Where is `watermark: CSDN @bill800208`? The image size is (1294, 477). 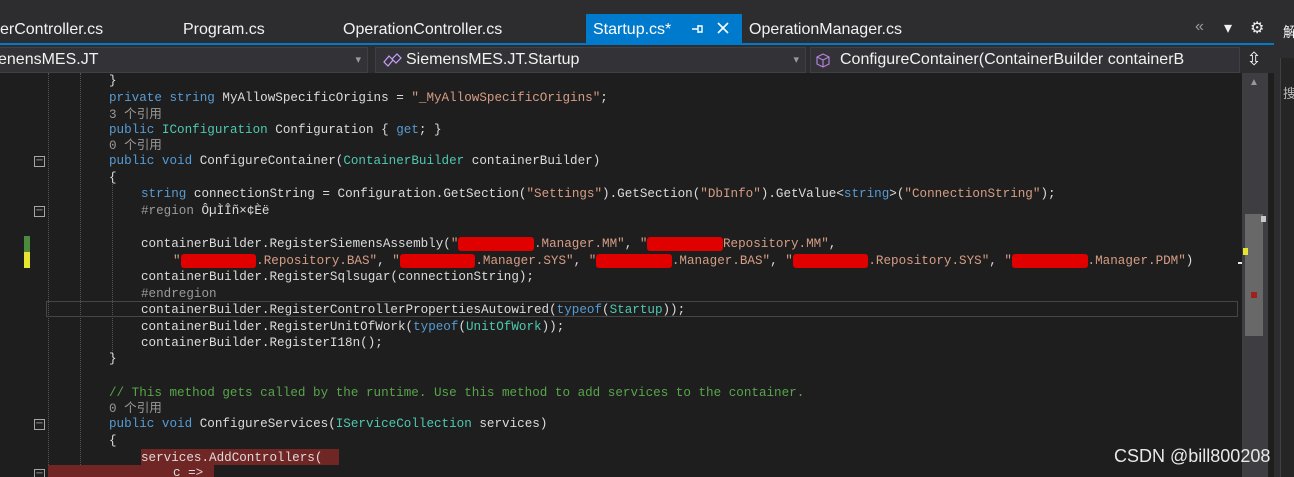 watermark: CSDN @bill800208 is located at coordinates (1192, 456).